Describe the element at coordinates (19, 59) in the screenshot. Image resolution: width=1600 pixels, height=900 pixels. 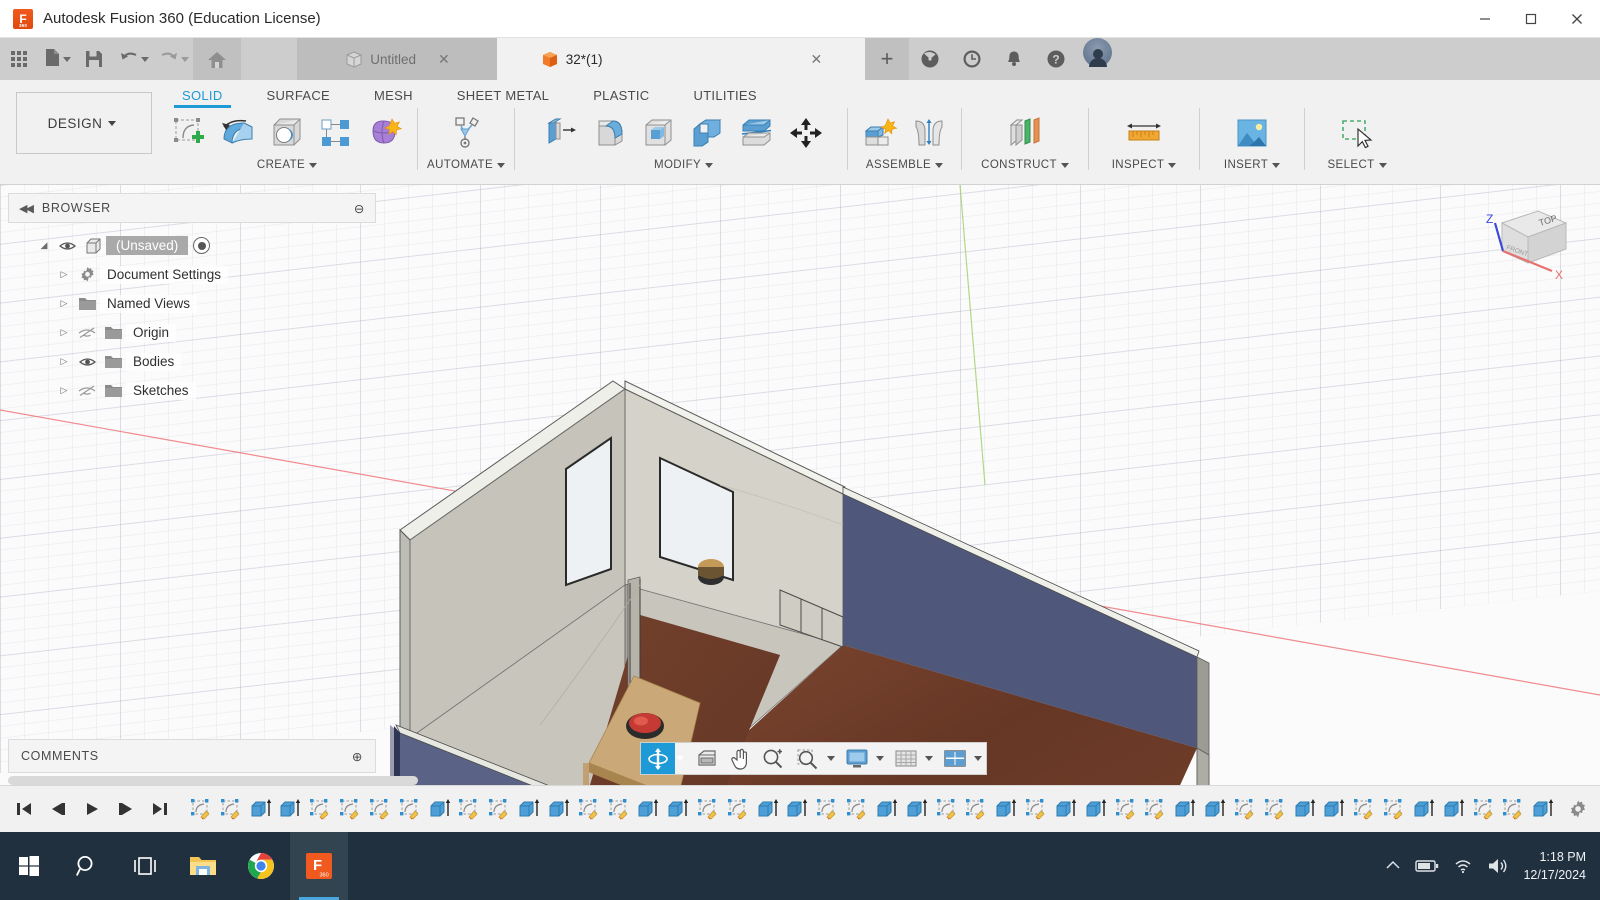
I see `app-grid-icon` at that location.